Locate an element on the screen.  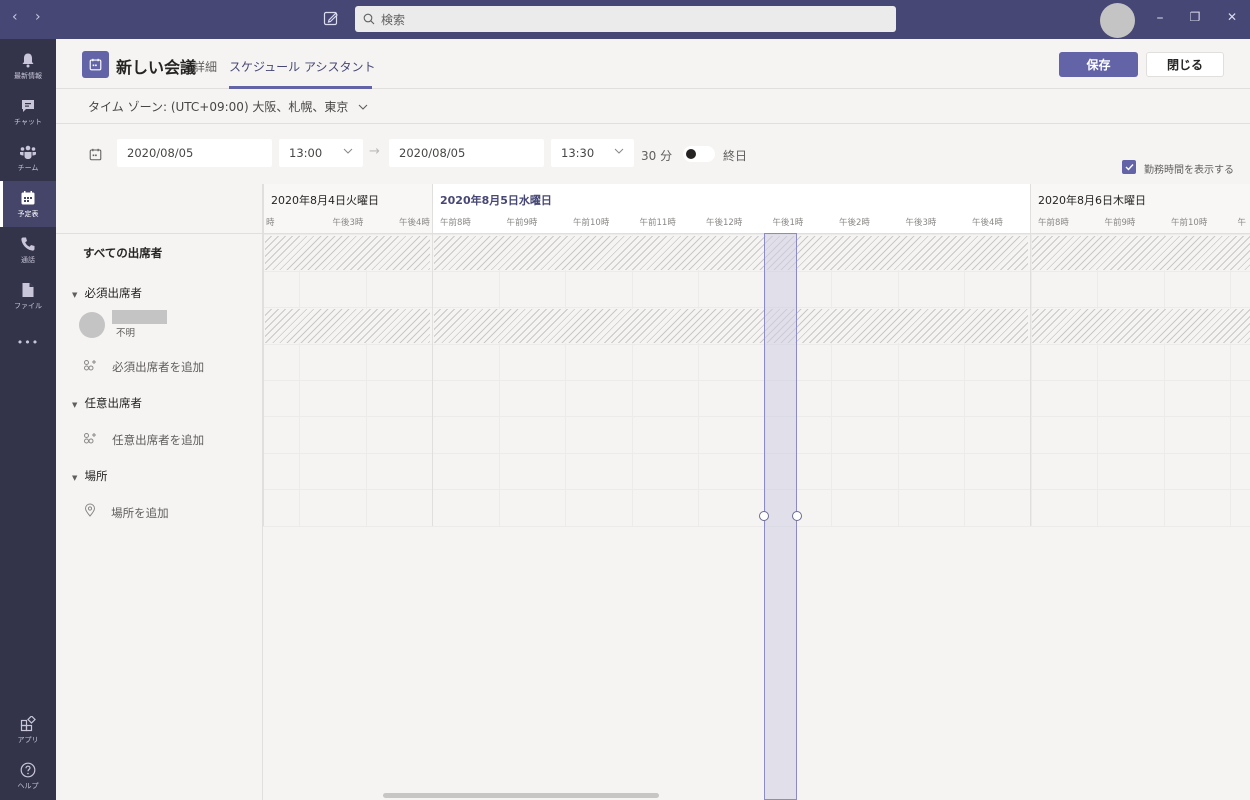
start-time-value: 13:00 is located at coordinates (306, 153).